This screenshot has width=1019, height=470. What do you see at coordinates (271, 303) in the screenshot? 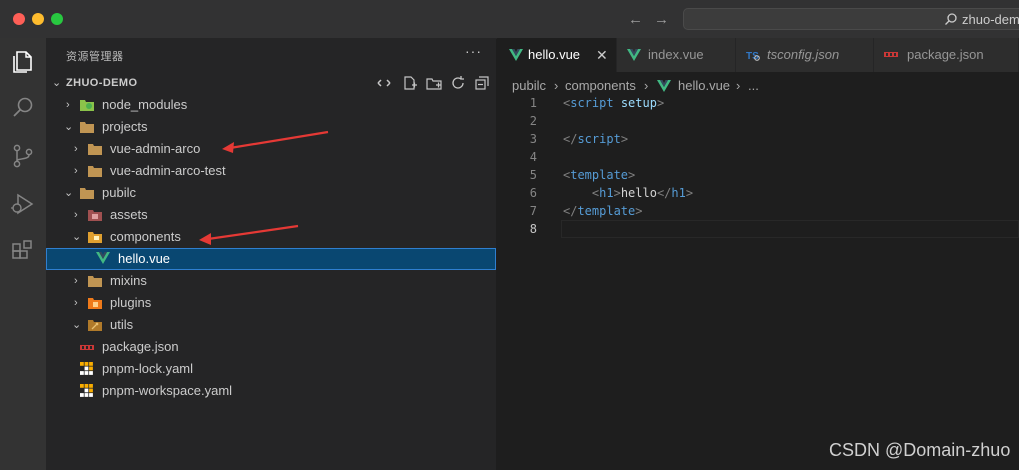
I see `tree-item-plugins: › plugins` at bounding box center [271, 303].